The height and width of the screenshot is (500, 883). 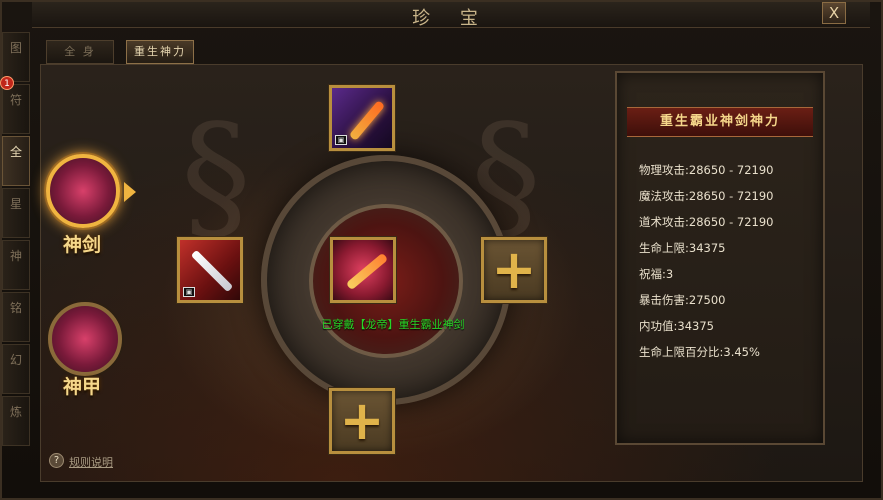 What do you see at coordinates (15, 152) in the screenshot?
I see `side-tab-label: 全` at bounding box center [15, 152].